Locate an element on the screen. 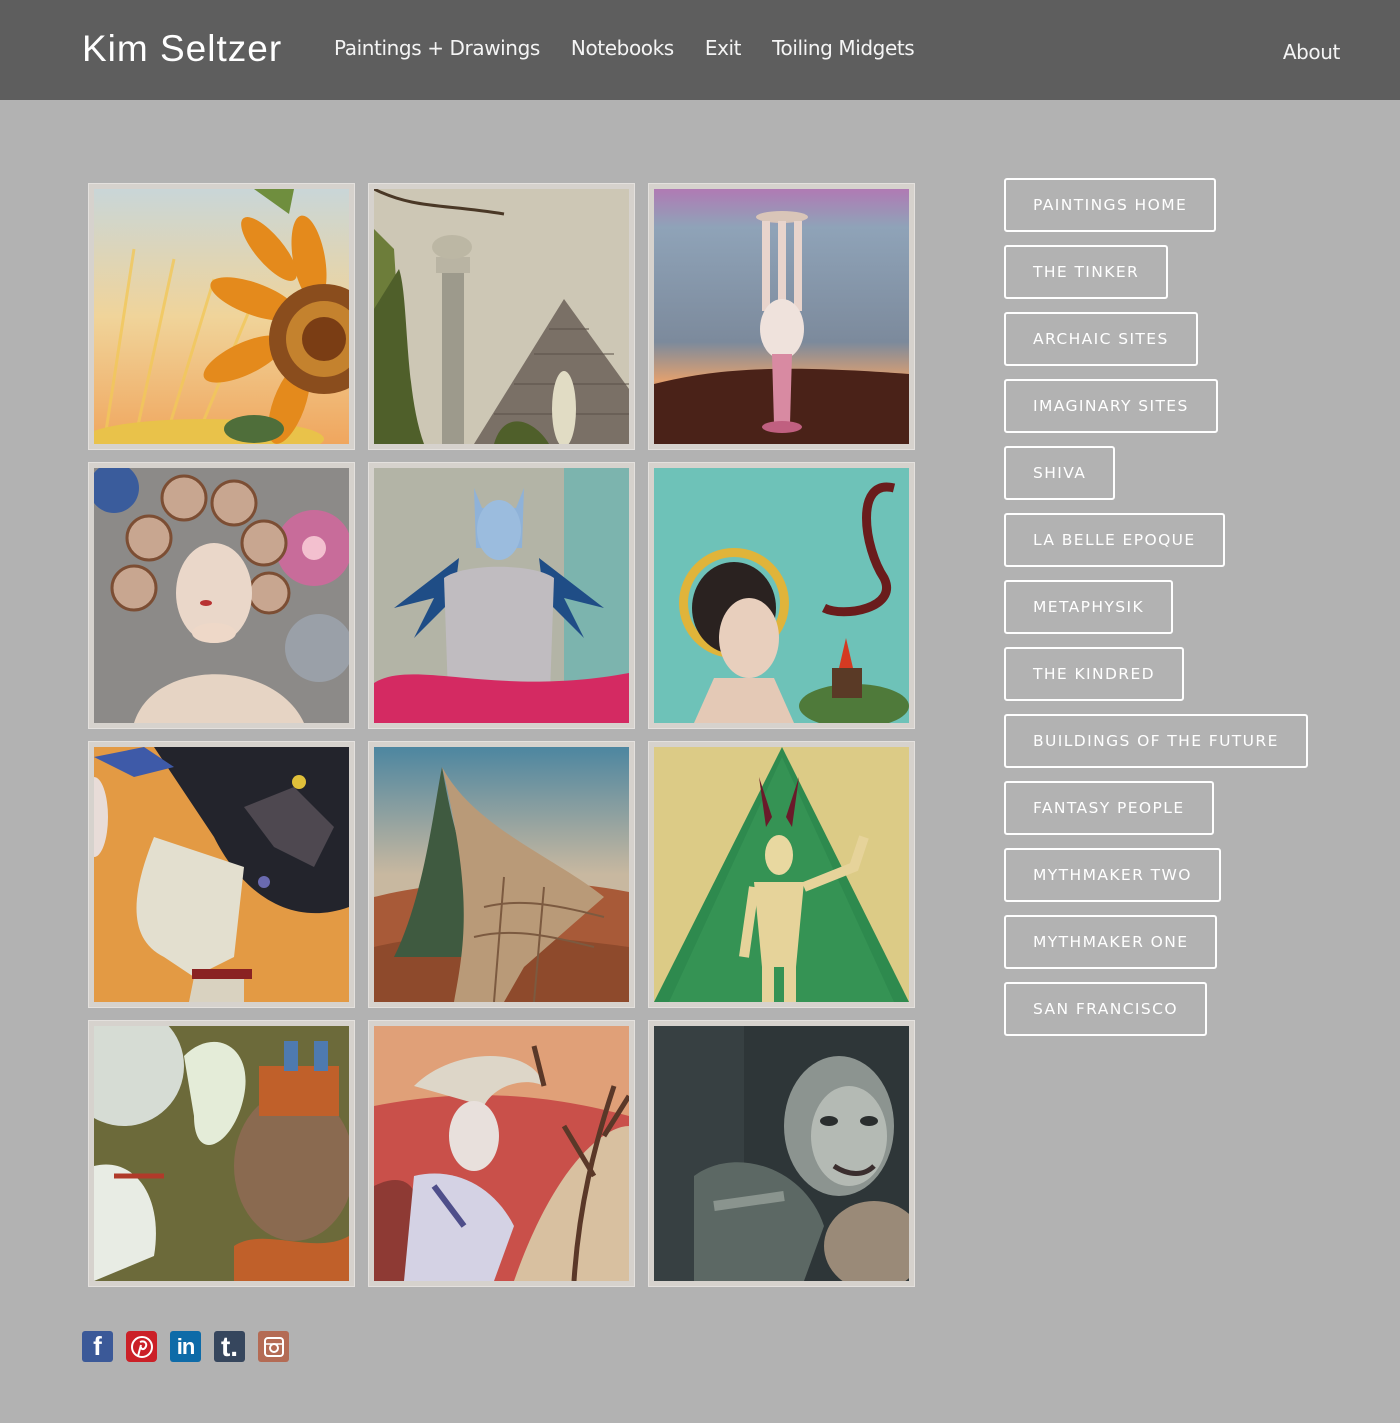  category-paintings-home: PAINTINGS HOME is located at coordinates (1110, 205).